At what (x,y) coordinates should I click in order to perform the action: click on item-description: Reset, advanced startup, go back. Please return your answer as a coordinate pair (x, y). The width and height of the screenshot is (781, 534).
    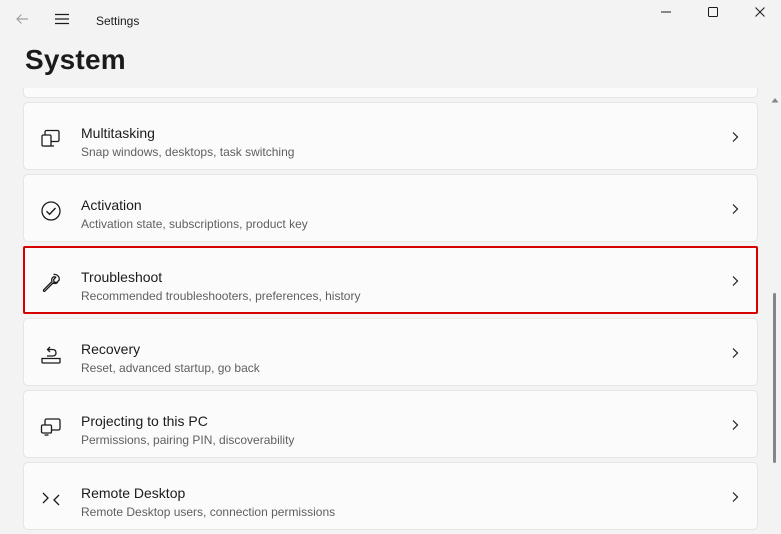
    Looking at the image, I should click on (170, 368).